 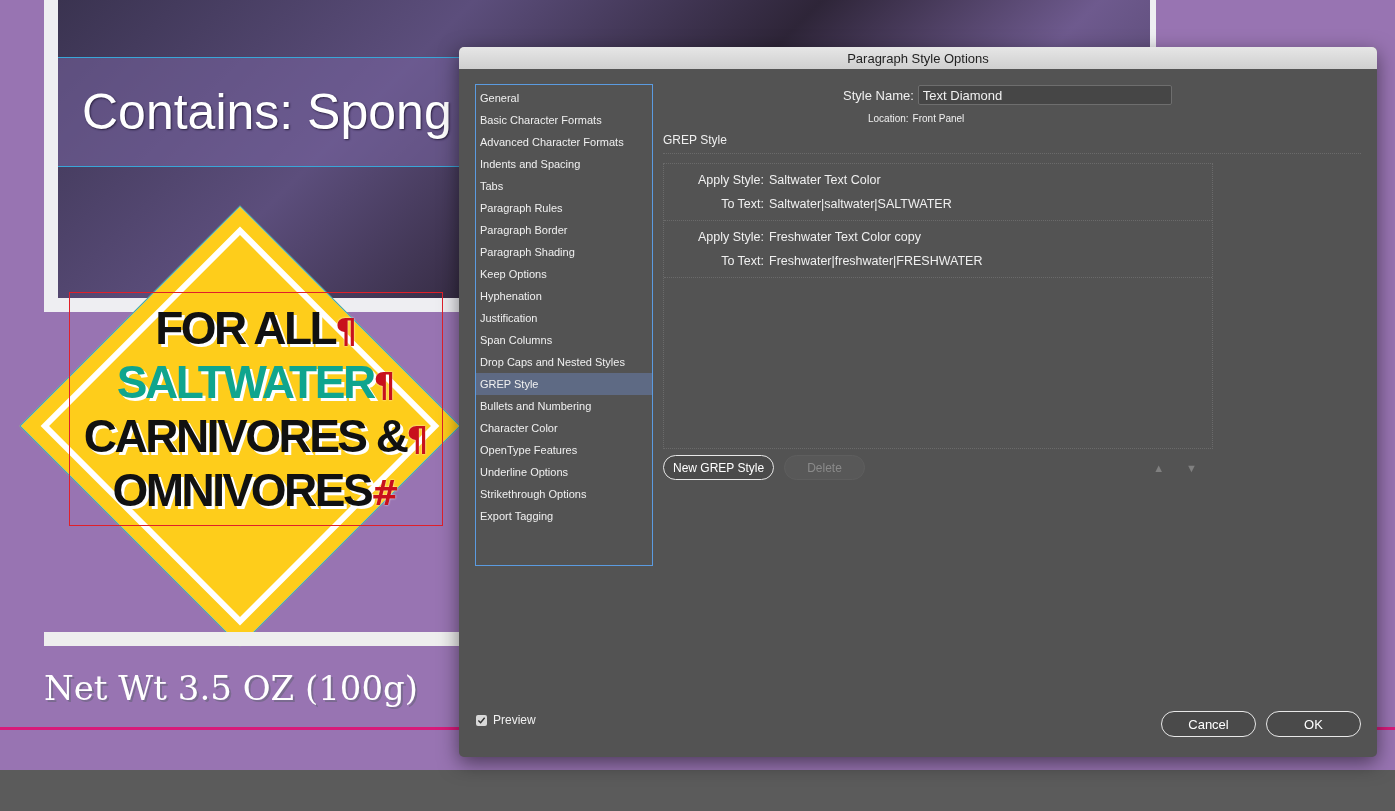 What do you see at coordinates (564, 450) in the screenshot?
I see `category-item: OpenType Features` at bounding box center [564, 450].